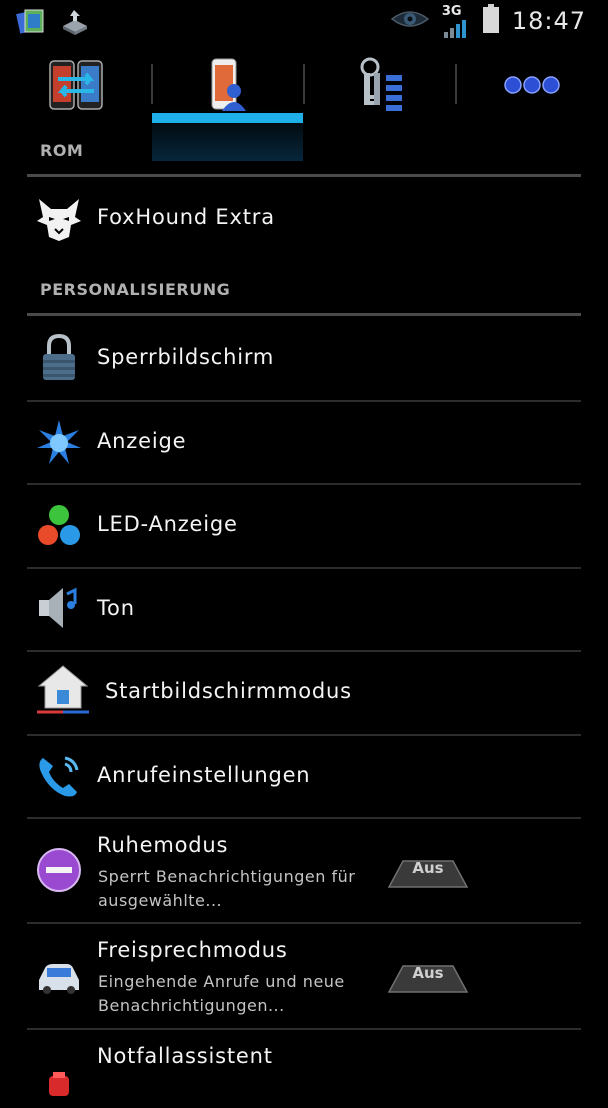  What do you see at coordinates (167, 524) in the screenshot?
I see `item-title: LED-Anzeige` at bounding box center [167, 524].